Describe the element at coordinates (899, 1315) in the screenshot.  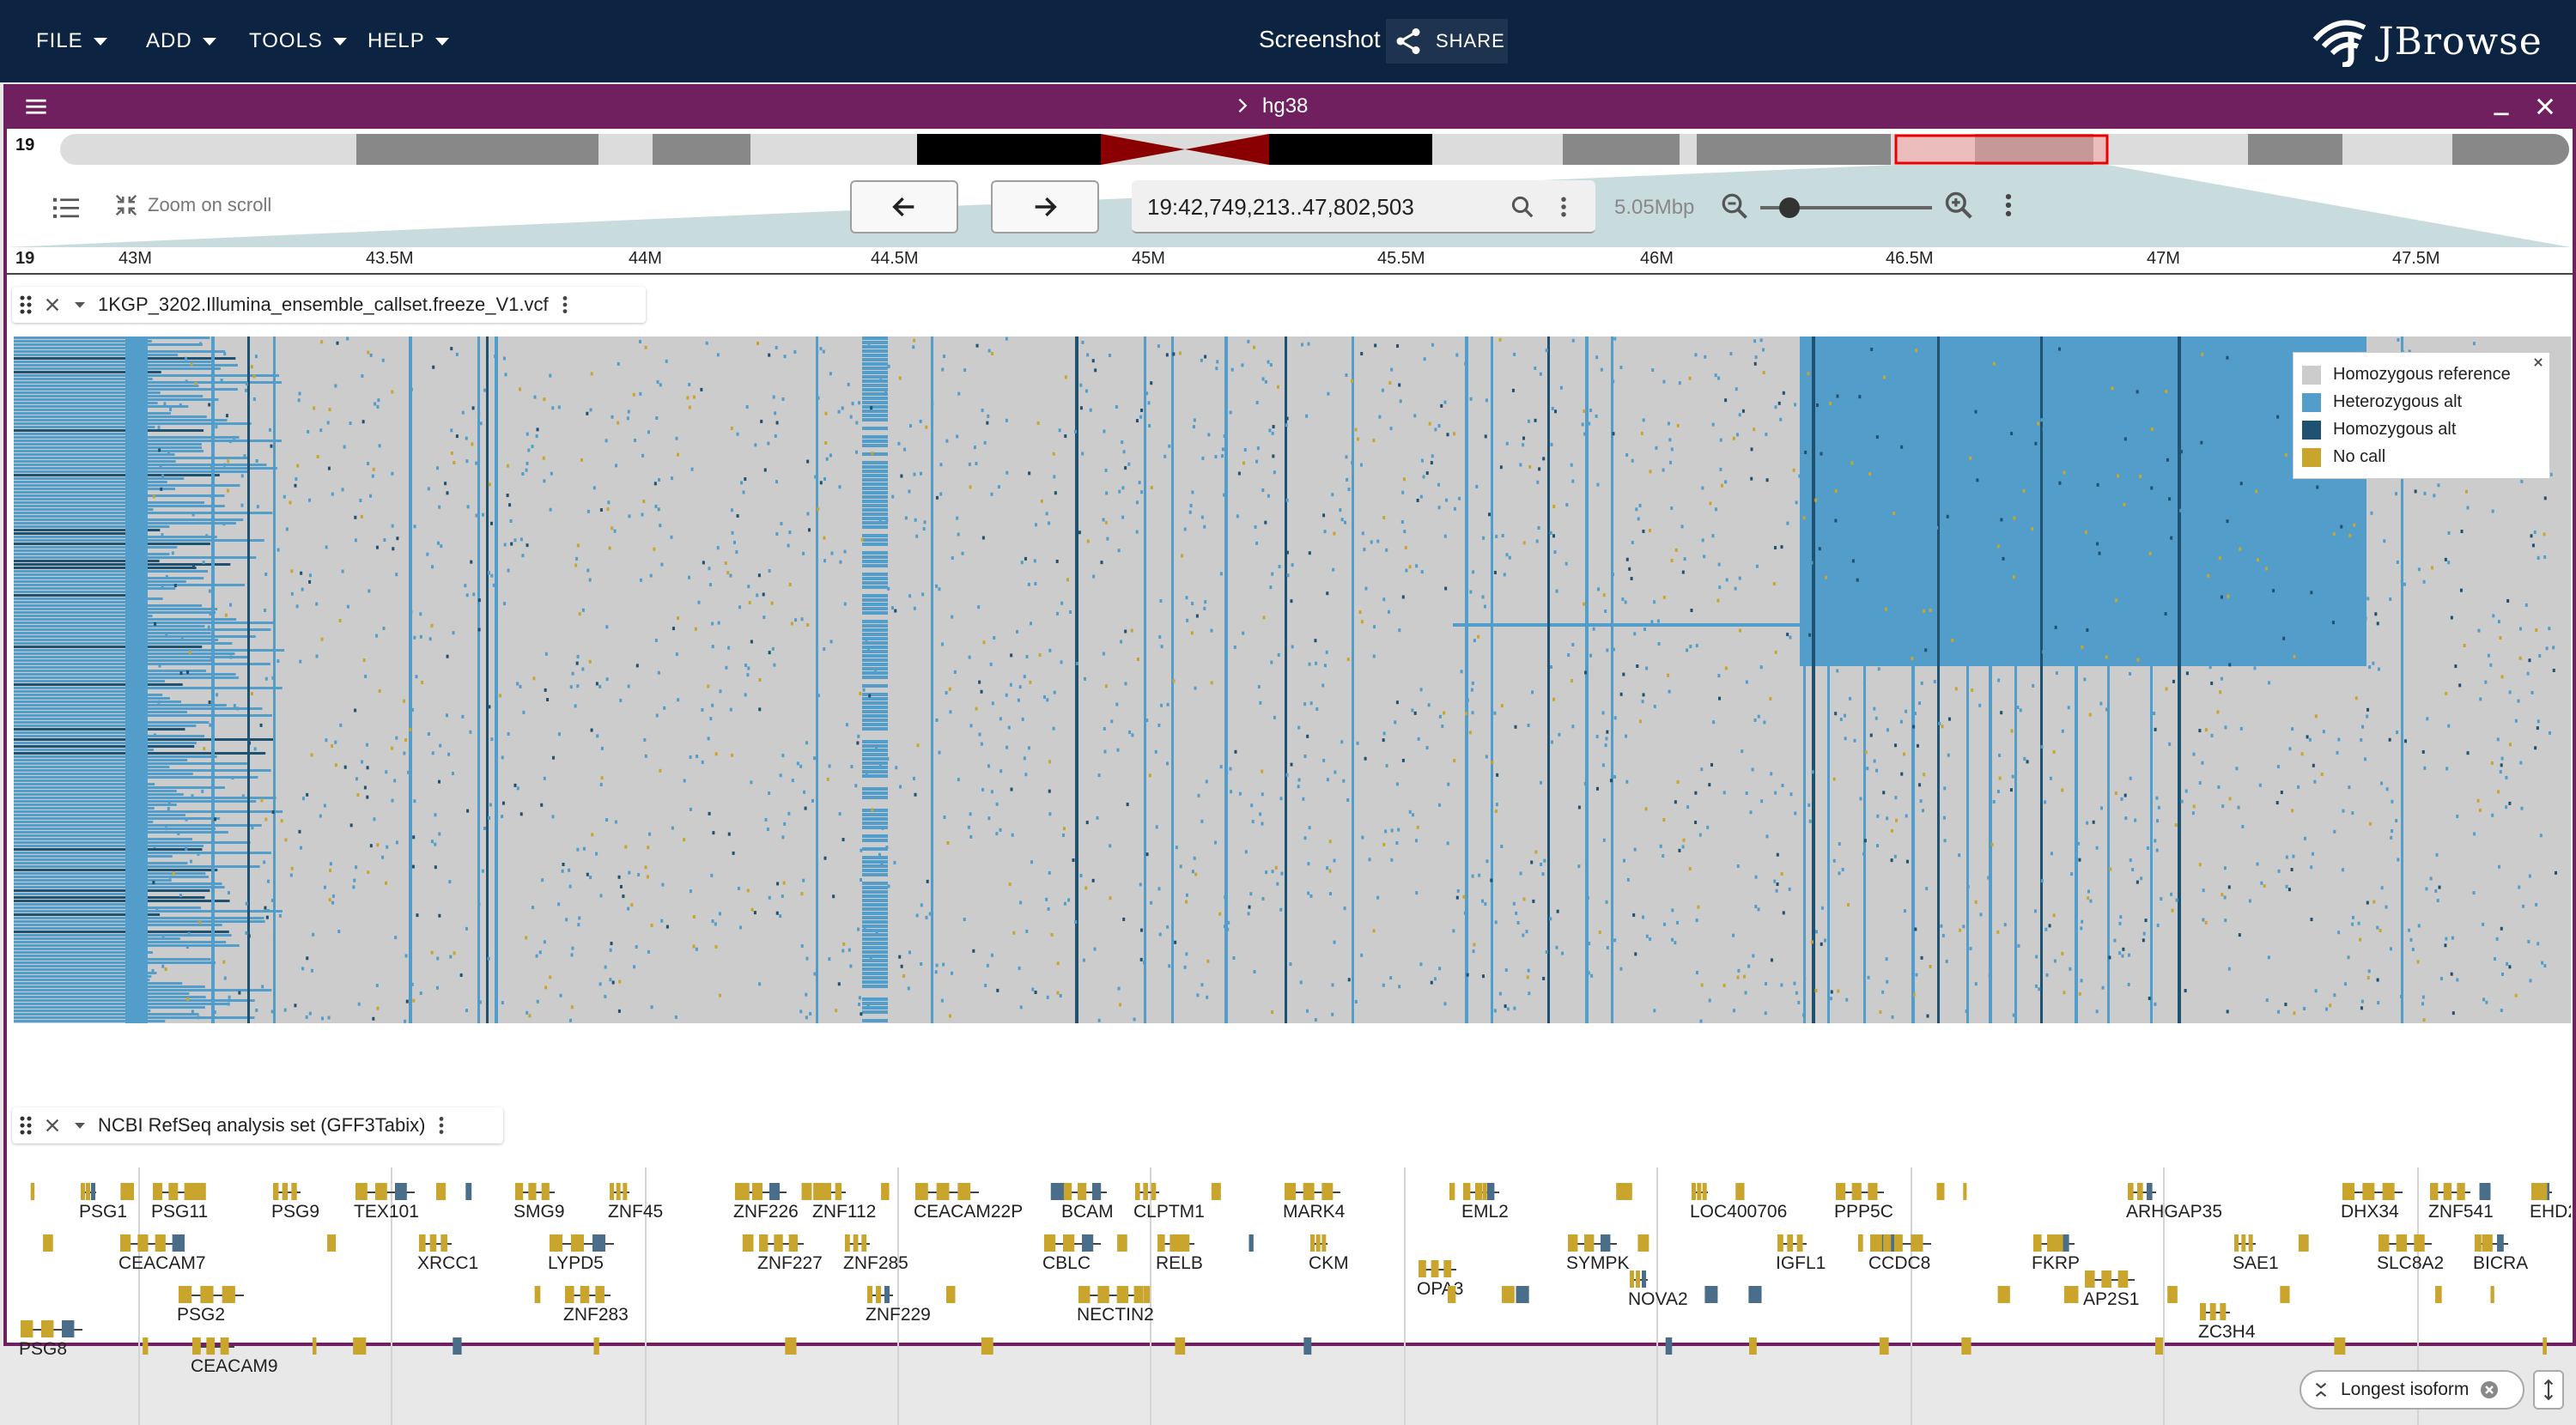
I see `gene-label: ZNF229` at that location.